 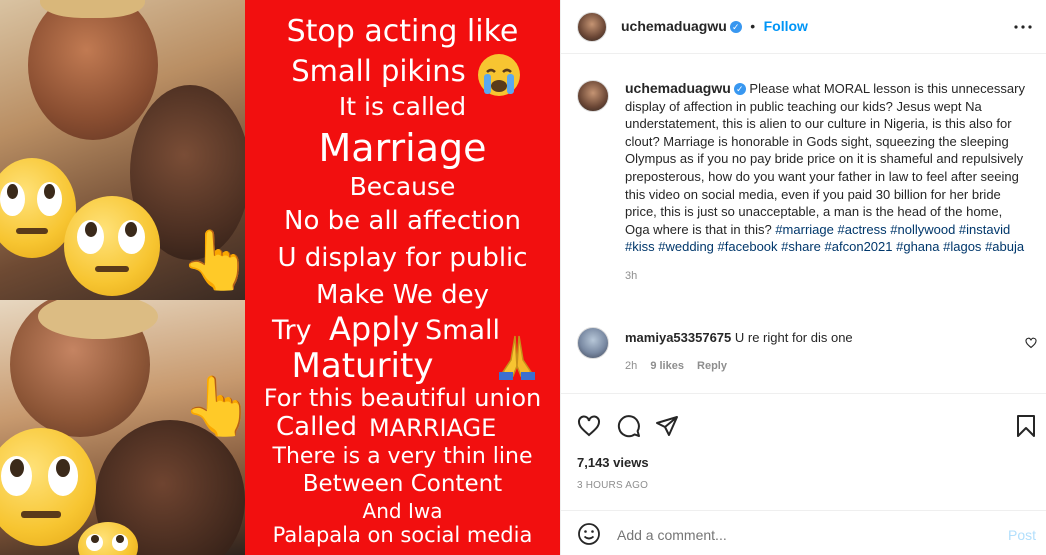 I want to click on card-line: For this beautiful union, so click(x=402, y=398).